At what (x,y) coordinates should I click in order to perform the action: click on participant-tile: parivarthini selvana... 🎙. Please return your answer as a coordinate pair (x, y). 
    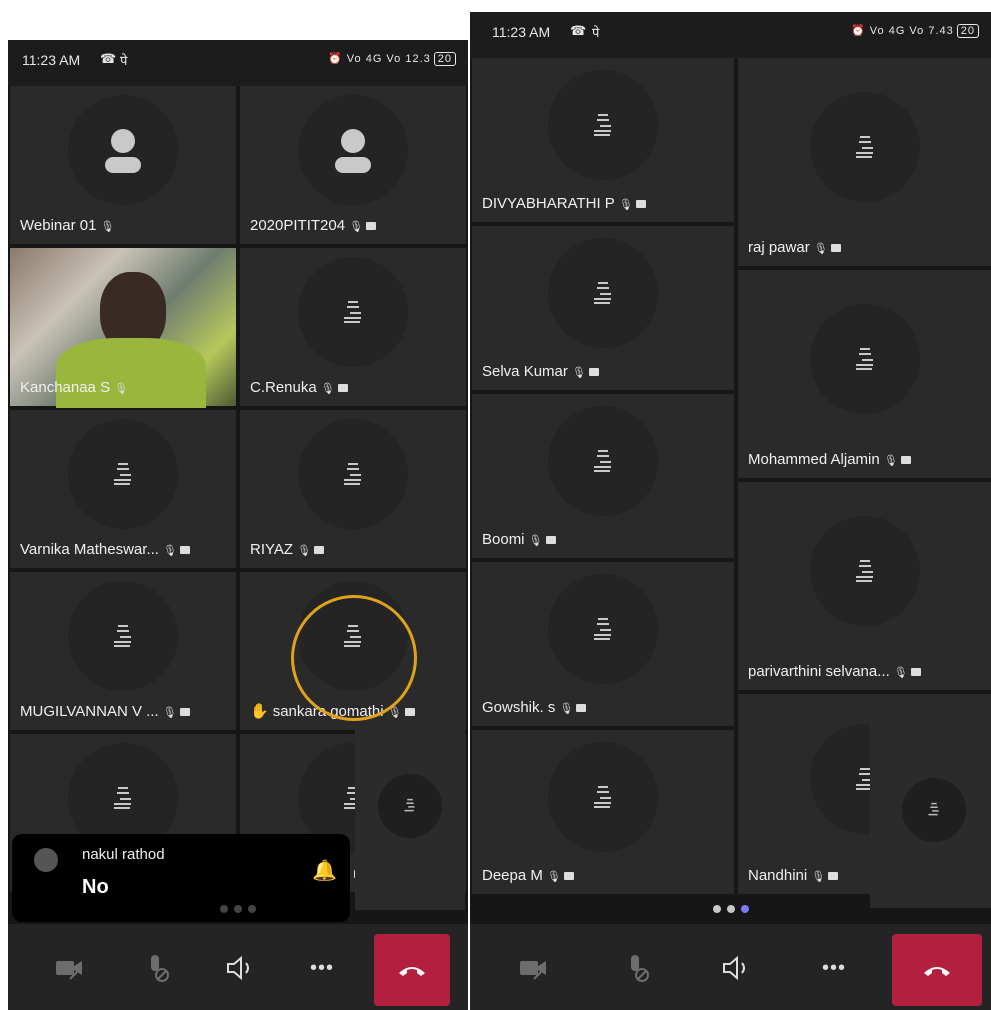
    Looking at the image, I should click on (864, 586).